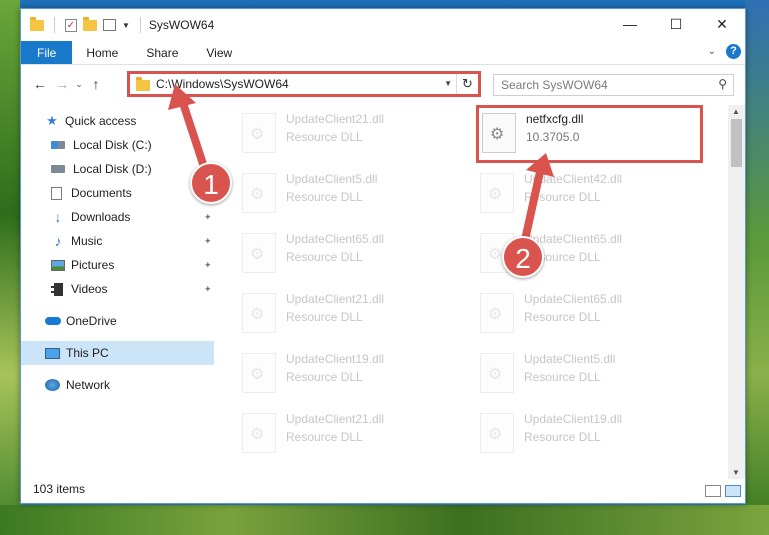  What do you see at coordinates (211, 183) in the screenshot?
I see `callout-1: 1` at bounding box center [211, 183].